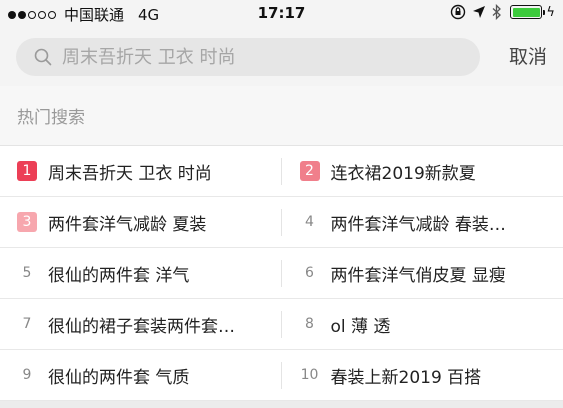 The width and height of the screenshot is (563, 408). I want to click on bluetooth-icon, so click(497, 12).